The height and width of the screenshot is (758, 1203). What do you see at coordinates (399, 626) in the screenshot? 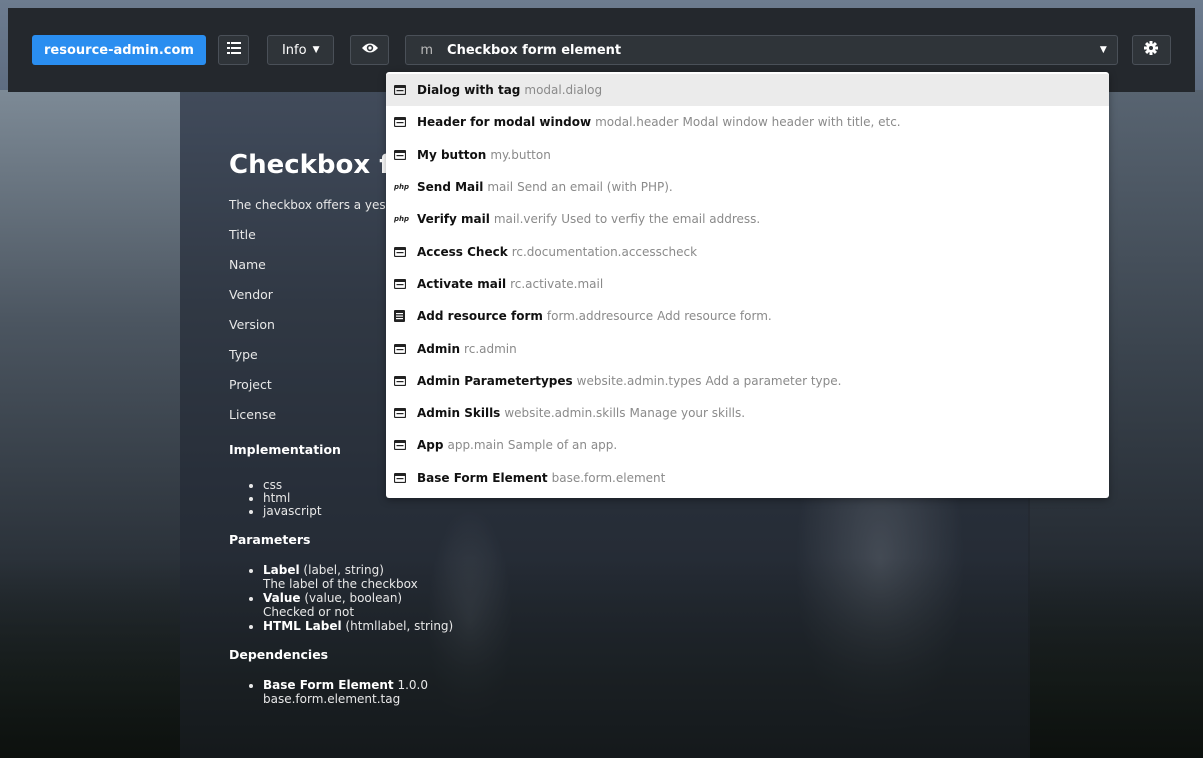
I see `parameter-signature: (htmllabel, string)` at bounding box center [399, 626].